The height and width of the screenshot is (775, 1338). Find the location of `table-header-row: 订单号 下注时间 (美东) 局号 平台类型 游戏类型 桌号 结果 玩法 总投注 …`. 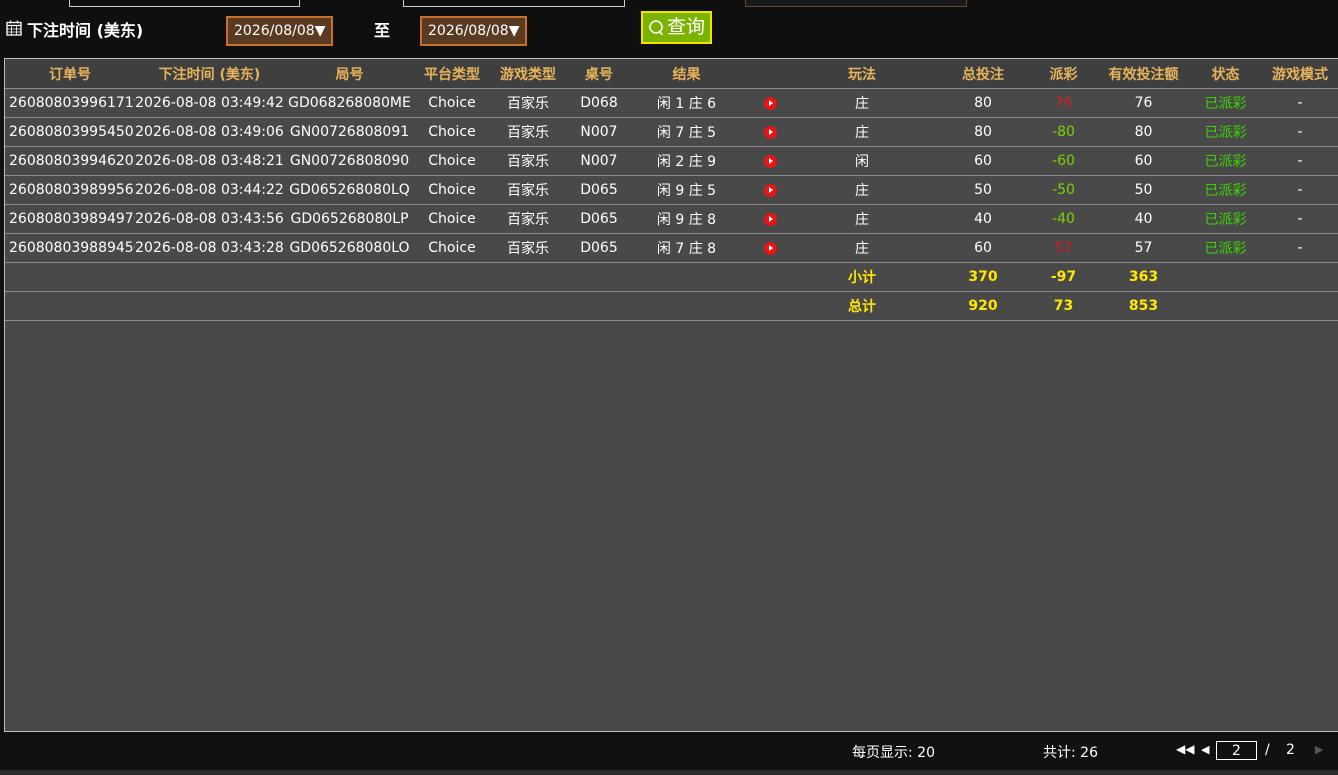

table-header-row: 订单号 下注时间 (美东) 局号 平台类型 游戏类型 桌号 结果 玩法 总投注 … is located at coordinates (671, 74).